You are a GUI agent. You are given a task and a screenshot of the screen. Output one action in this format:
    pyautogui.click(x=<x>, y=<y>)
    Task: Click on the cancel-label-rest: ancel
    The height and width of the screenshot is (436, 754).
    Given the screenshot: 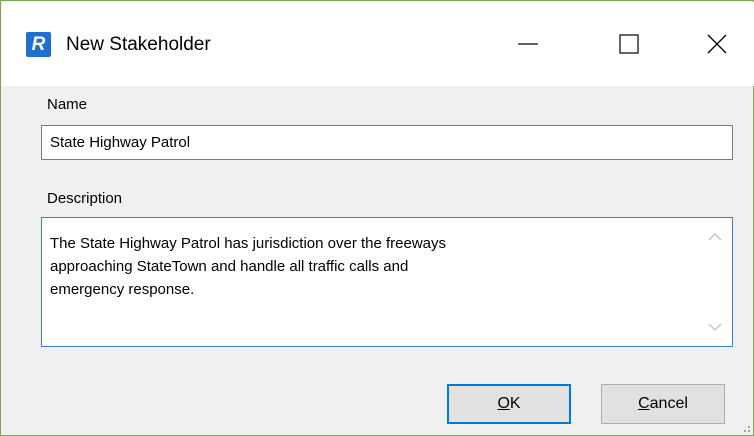 What is the action you would take?
    pyautogui.click(x=668, y=403)
    